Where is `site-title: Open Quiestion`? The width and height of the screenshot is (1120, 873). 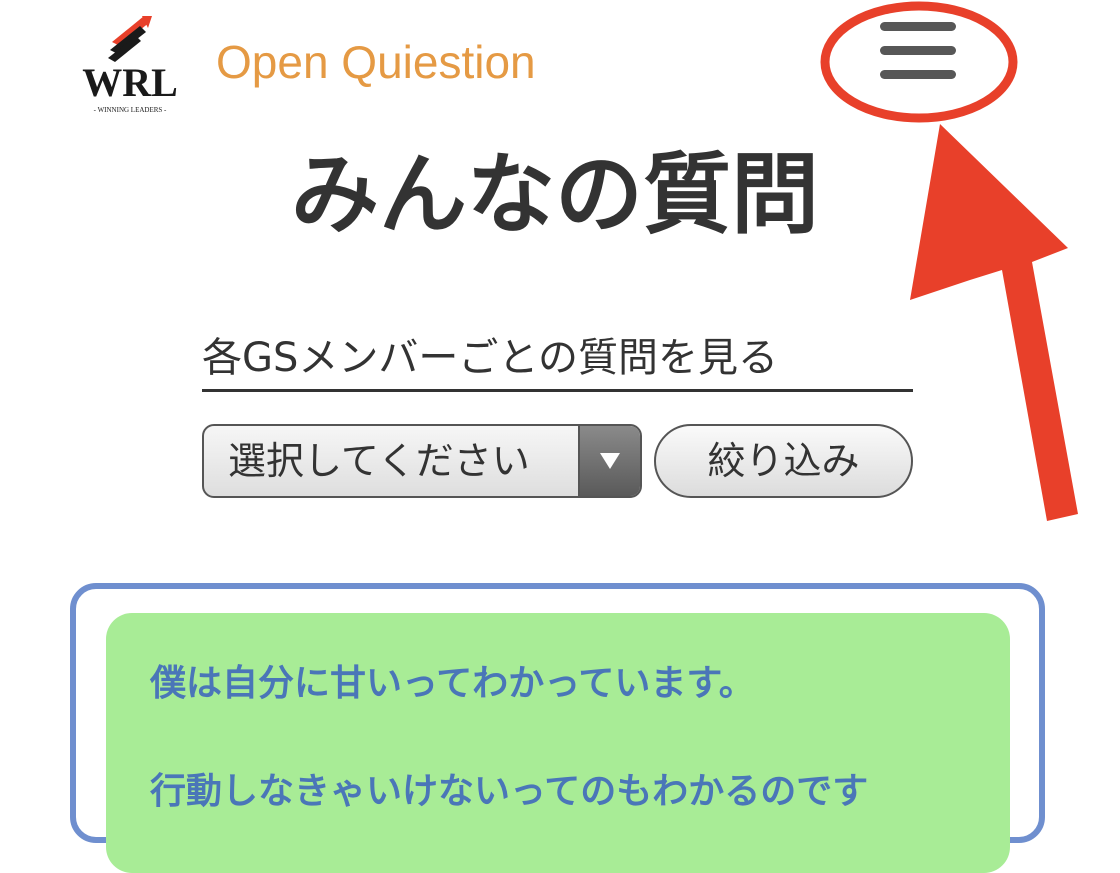
site-title: Open Quiestion is located at coordinates (376, 62).